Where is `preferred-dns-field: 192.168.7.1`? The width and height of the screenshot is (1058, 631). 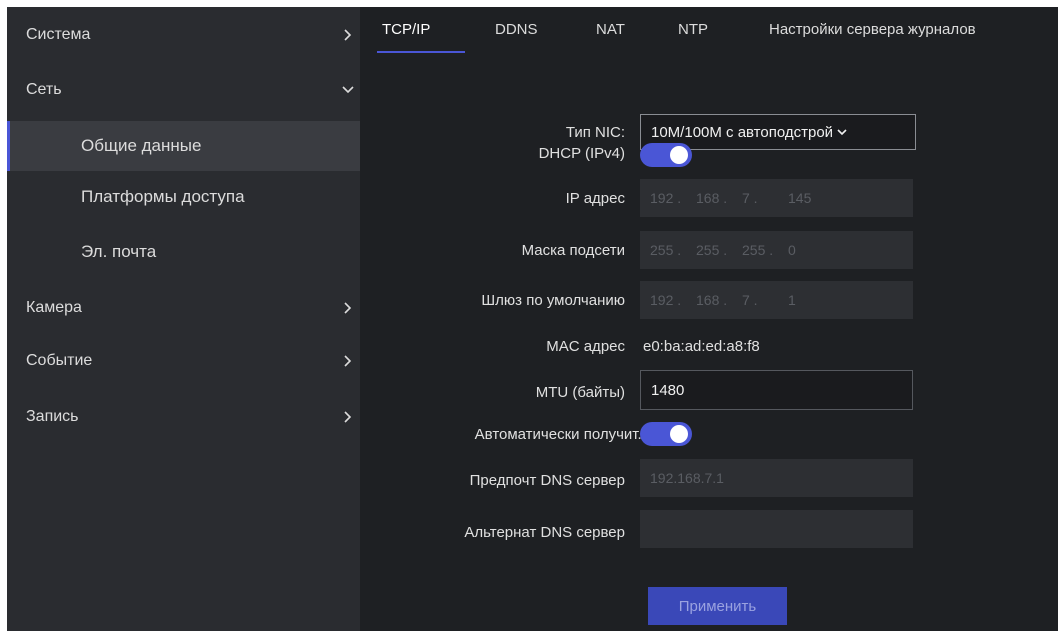 preferred-dns-field: 192.168.7.1 is located at coordinates (776, 478).